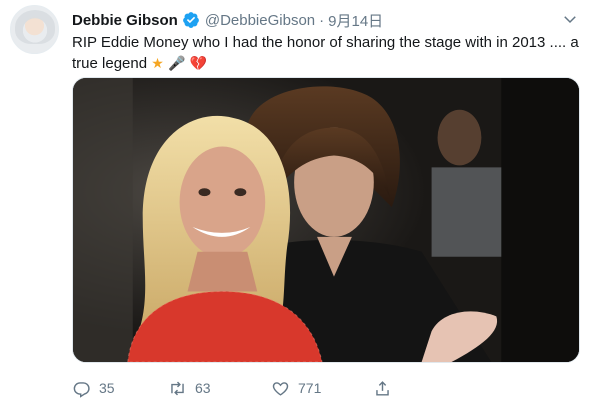 Image resolution: width=591 pixels, height=405 pixels. I want to click on reply-count: 35, so click(107, 388).